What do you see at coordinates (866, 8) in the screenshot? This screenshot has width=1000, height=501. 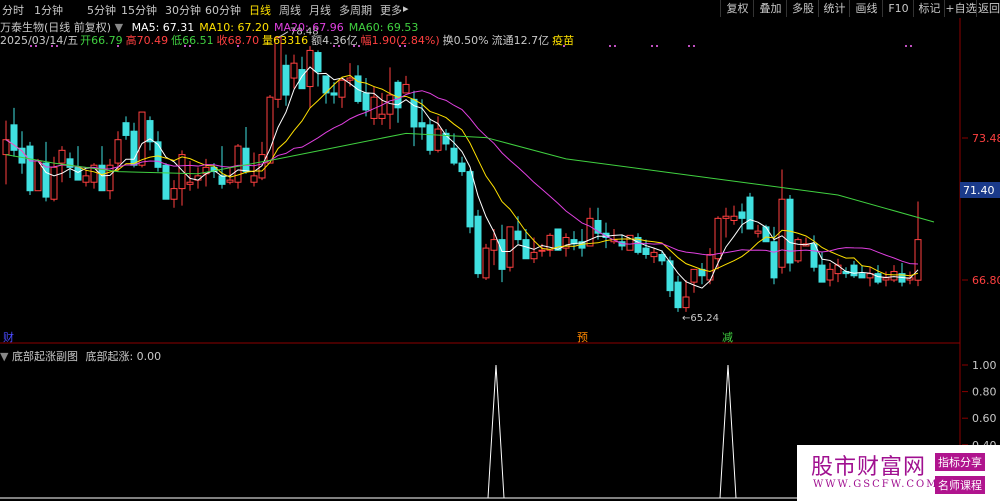 I see `toolbar-button: 画线` at bounding box center [866, 8].